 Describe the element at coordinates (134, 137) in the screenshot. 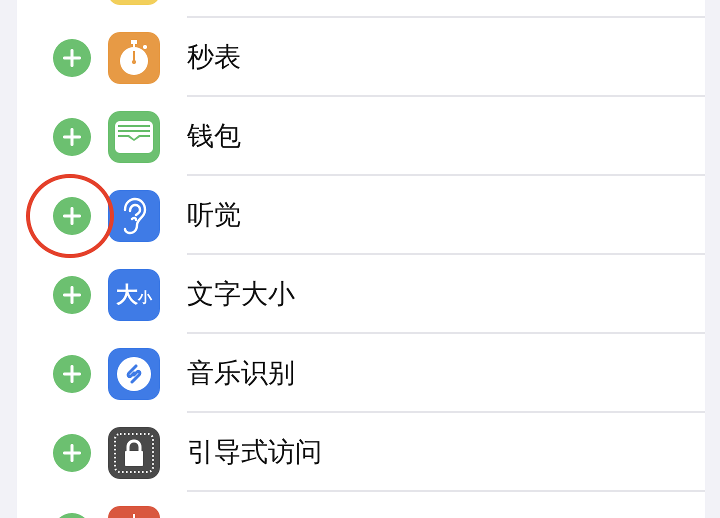

I see `wallet-icon` at that location.